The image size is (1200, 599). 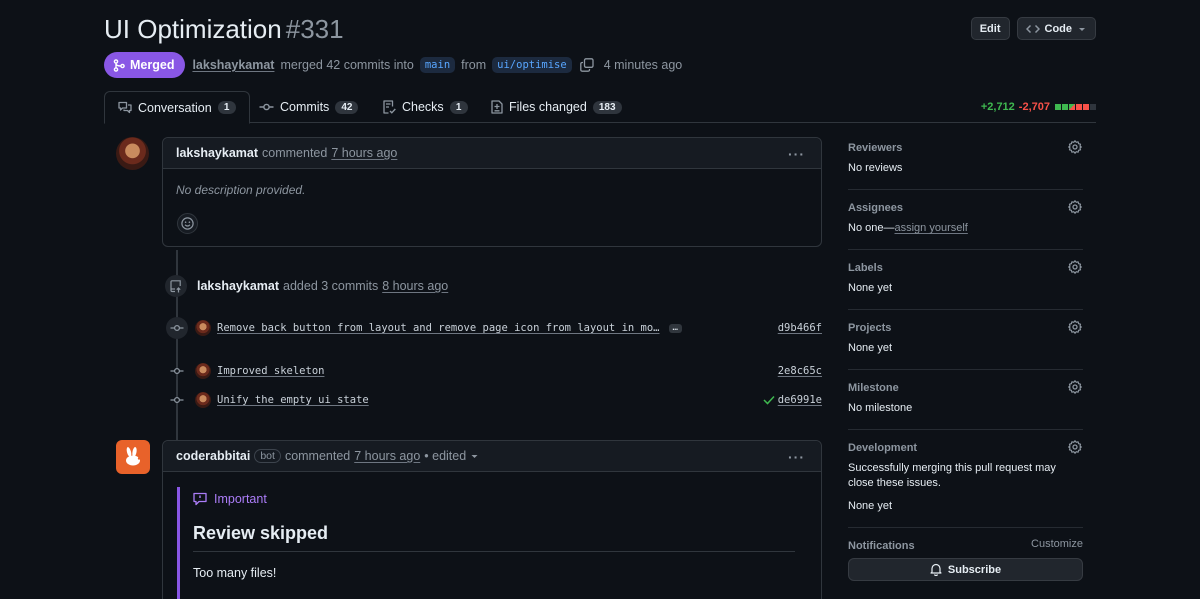 I want to click on labels-title: Labels, so click(x=865, y=268).